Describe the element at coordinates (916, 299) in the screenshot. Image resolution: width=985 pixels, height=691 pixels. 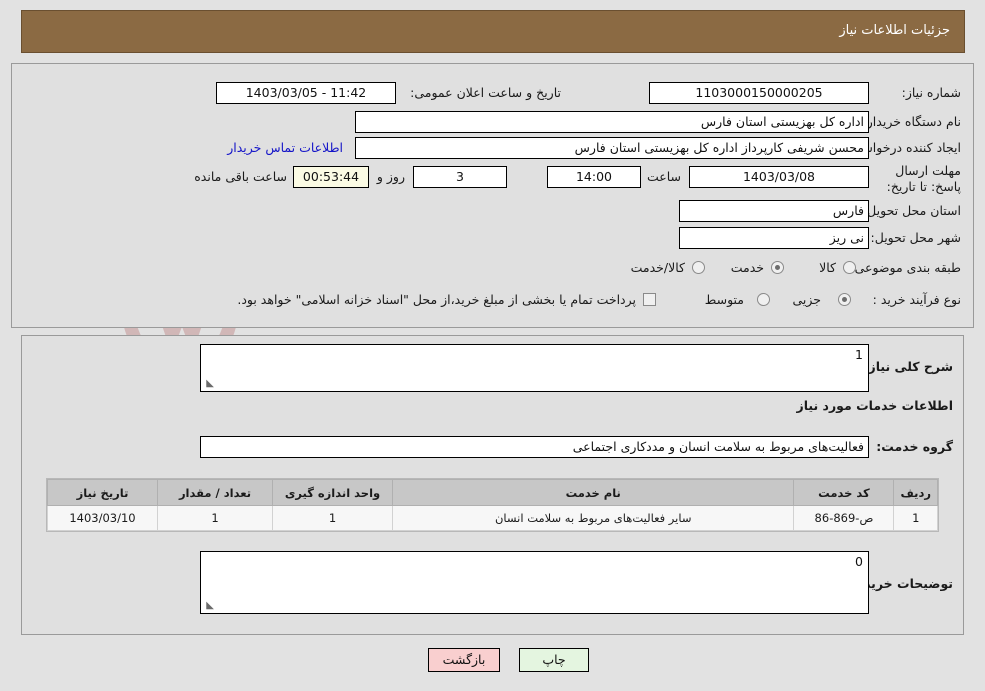
I see `process-label: نوع فرآیند خرید :` at that location.